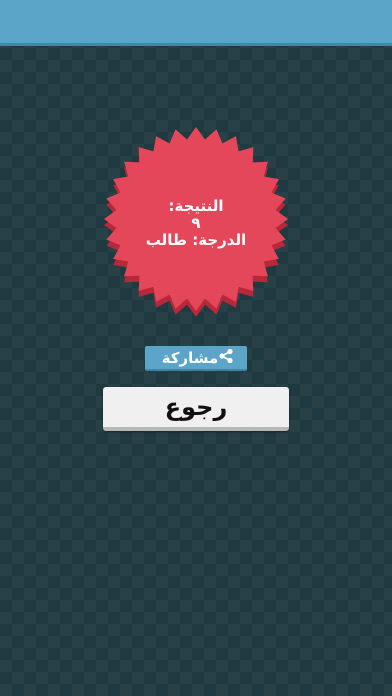  Describe the element at coordinates (196, 206) in the screenshot. I see `score-label: النتيجة:` at that location.